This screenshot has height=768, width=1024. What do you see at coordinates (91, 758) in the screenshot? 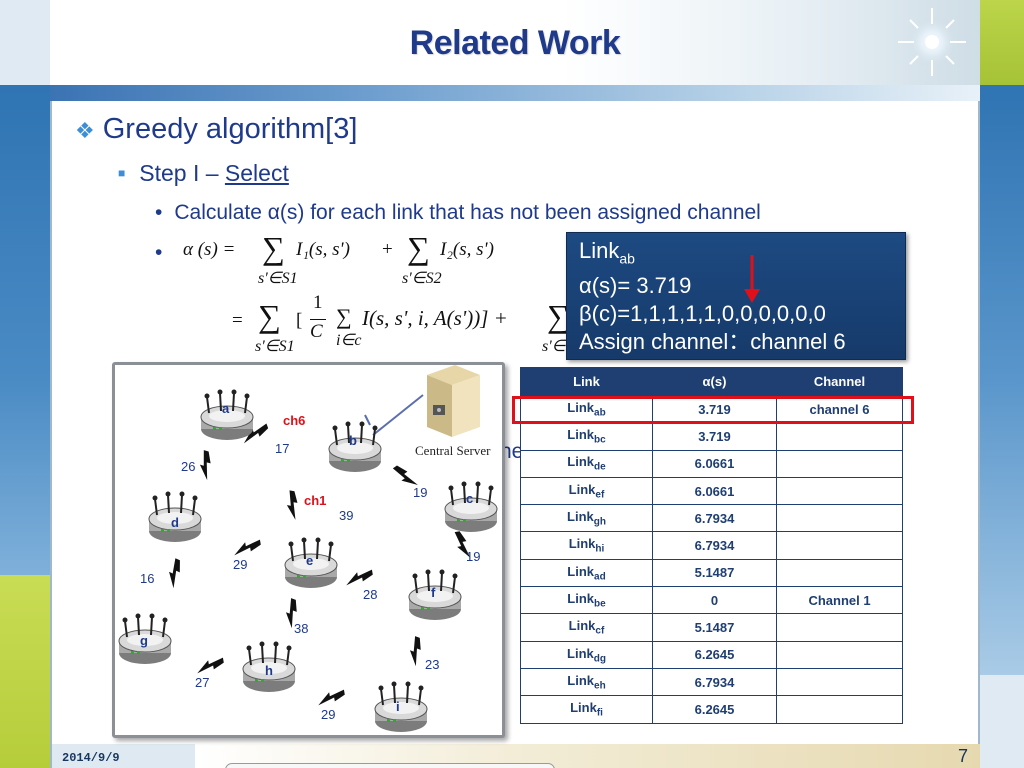
I see `slide-date: 2014/9/9` at bounding box center [91, 758].